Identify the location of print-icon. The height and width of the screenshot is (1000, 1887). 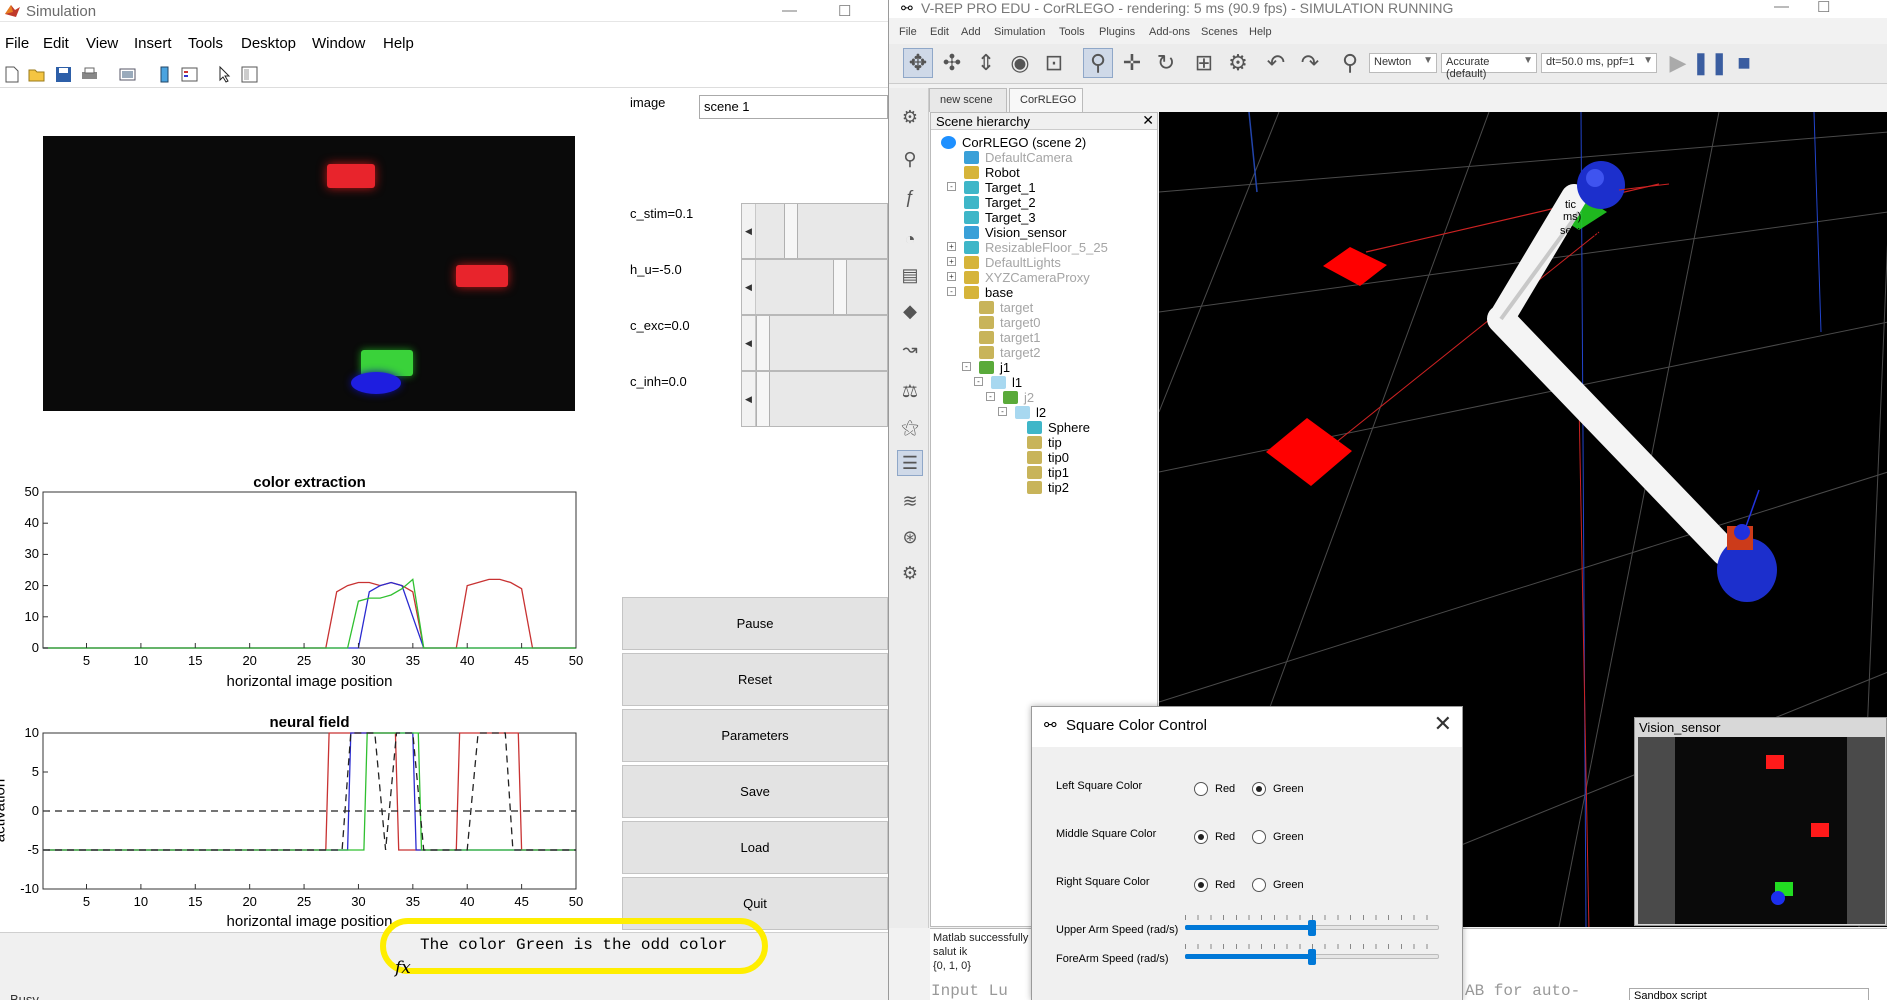
(89, 74).